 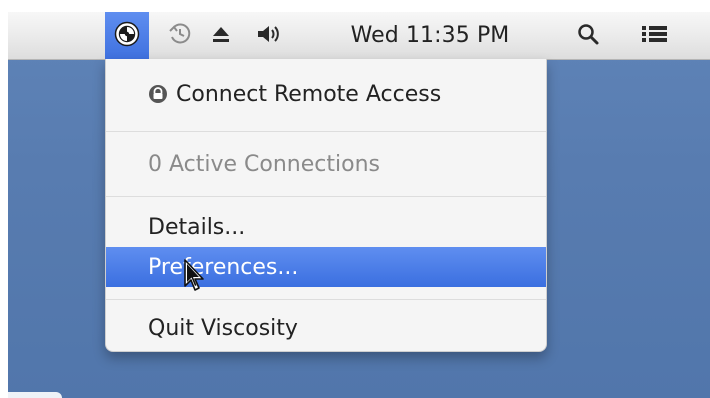 I want to click on quit-viscosity-label: Quit Viscosity, so click(x=223, y=328).